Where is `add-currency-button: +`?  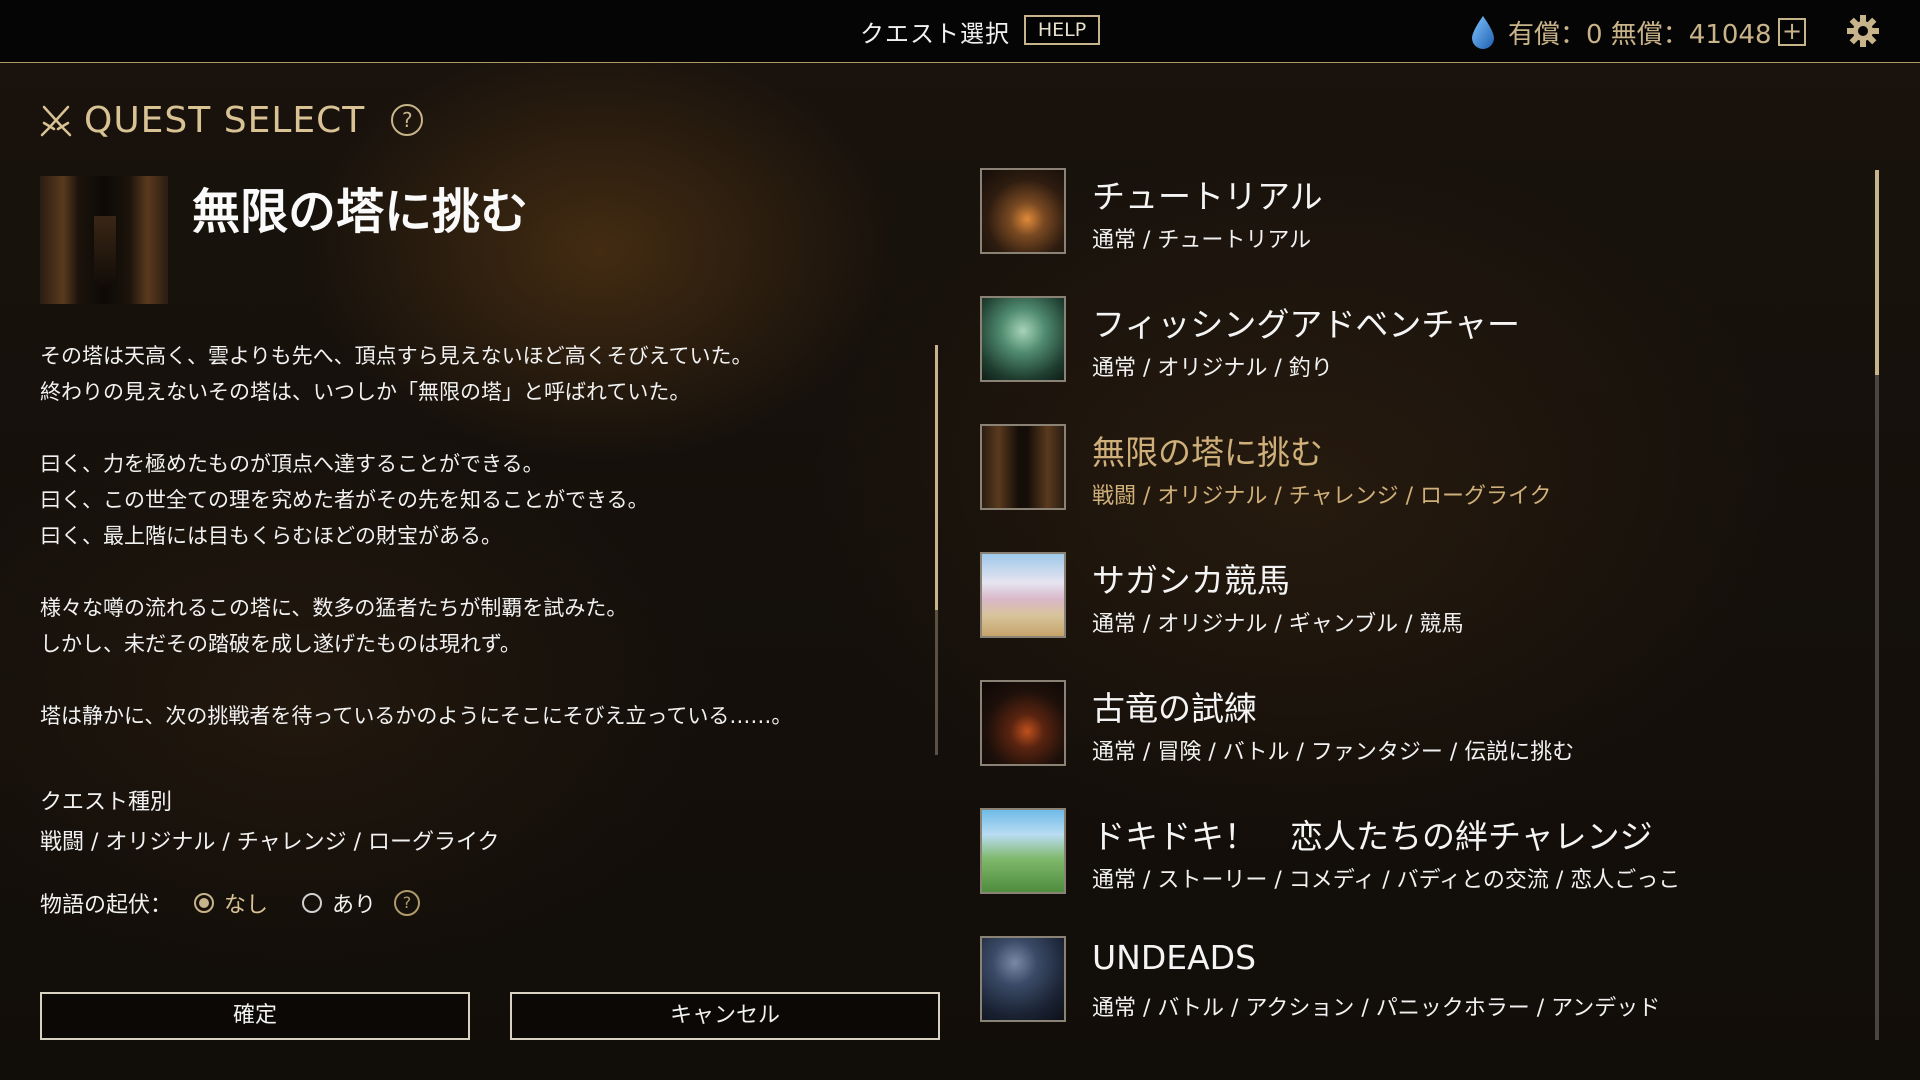 add-currency-button: + is located at coordinates (1792, 32).